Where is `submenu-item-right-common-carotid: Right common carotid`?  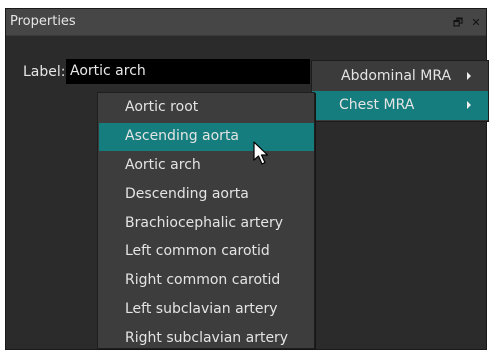
submenu-item-right-common-carotid: Right common carotid is located at coordinates (206, 281).